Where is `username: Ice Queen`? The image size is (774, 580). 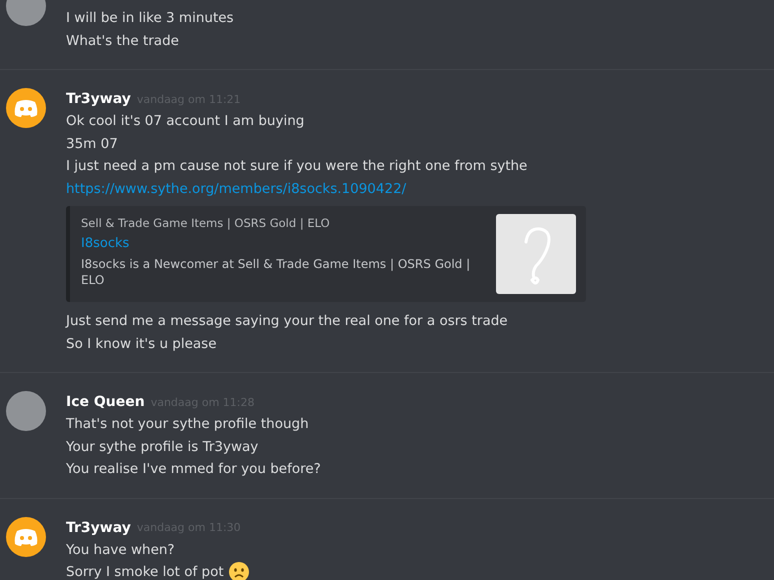
username: Ice Queen is located at coordinates (105, 402).